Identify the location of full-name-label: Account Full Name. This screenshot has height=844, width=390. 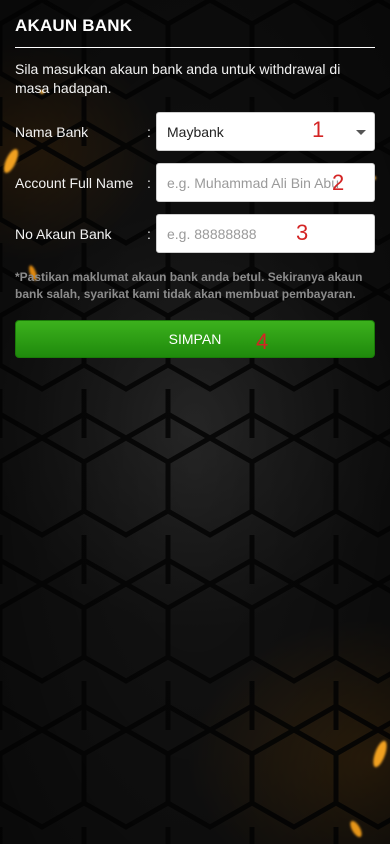
(74, 182).